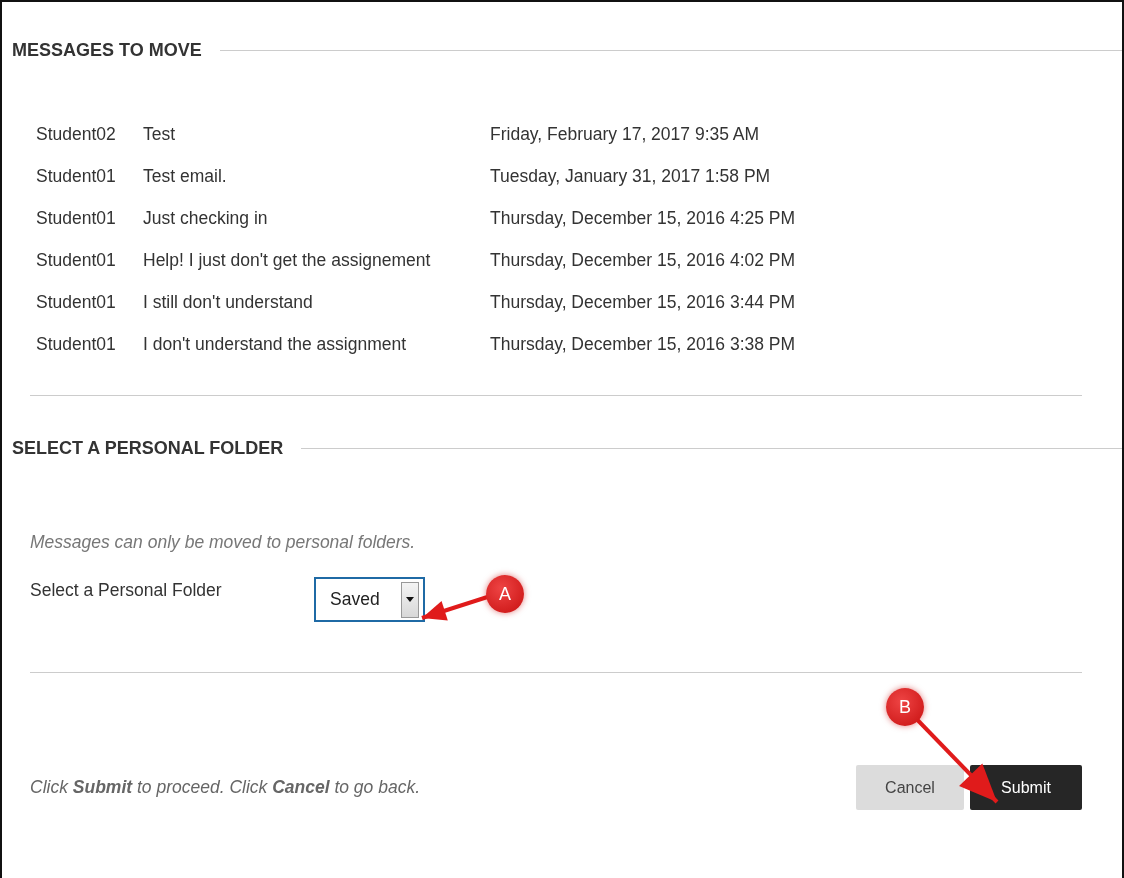  I want to click on section-heading: MESSAGES TO MOVE, so click(107, 50).